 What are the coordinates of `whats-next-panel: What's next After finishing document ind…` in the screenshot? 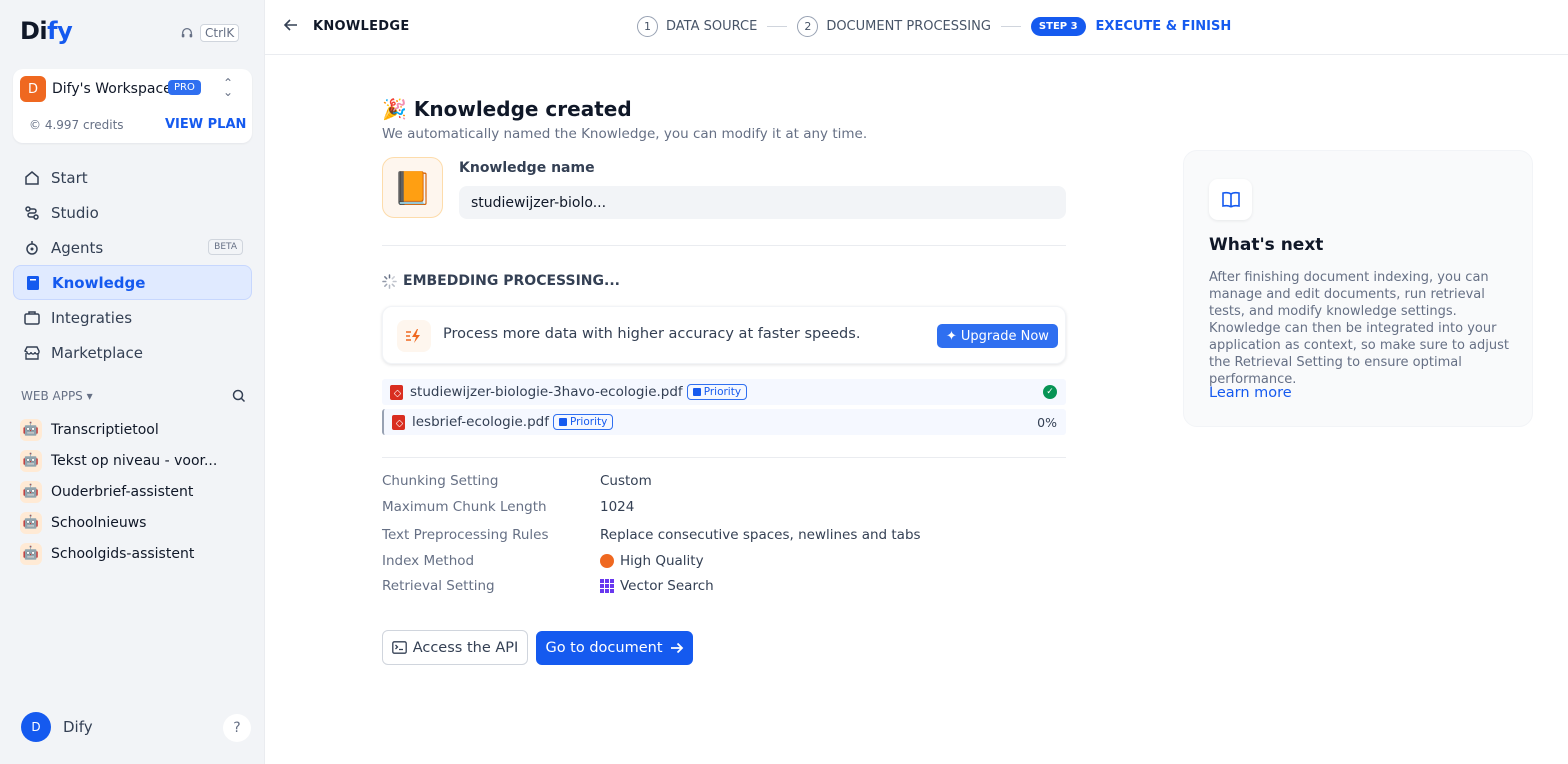 It's located at (1358, 288).